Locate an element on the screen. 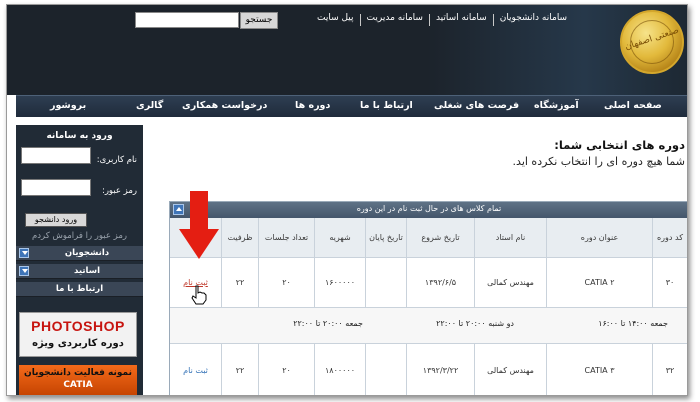 Image resolution: width=700 pixels, height=402 pixels. top-link-students: سامانه دانشجویان is located at coordinates (533, 20).